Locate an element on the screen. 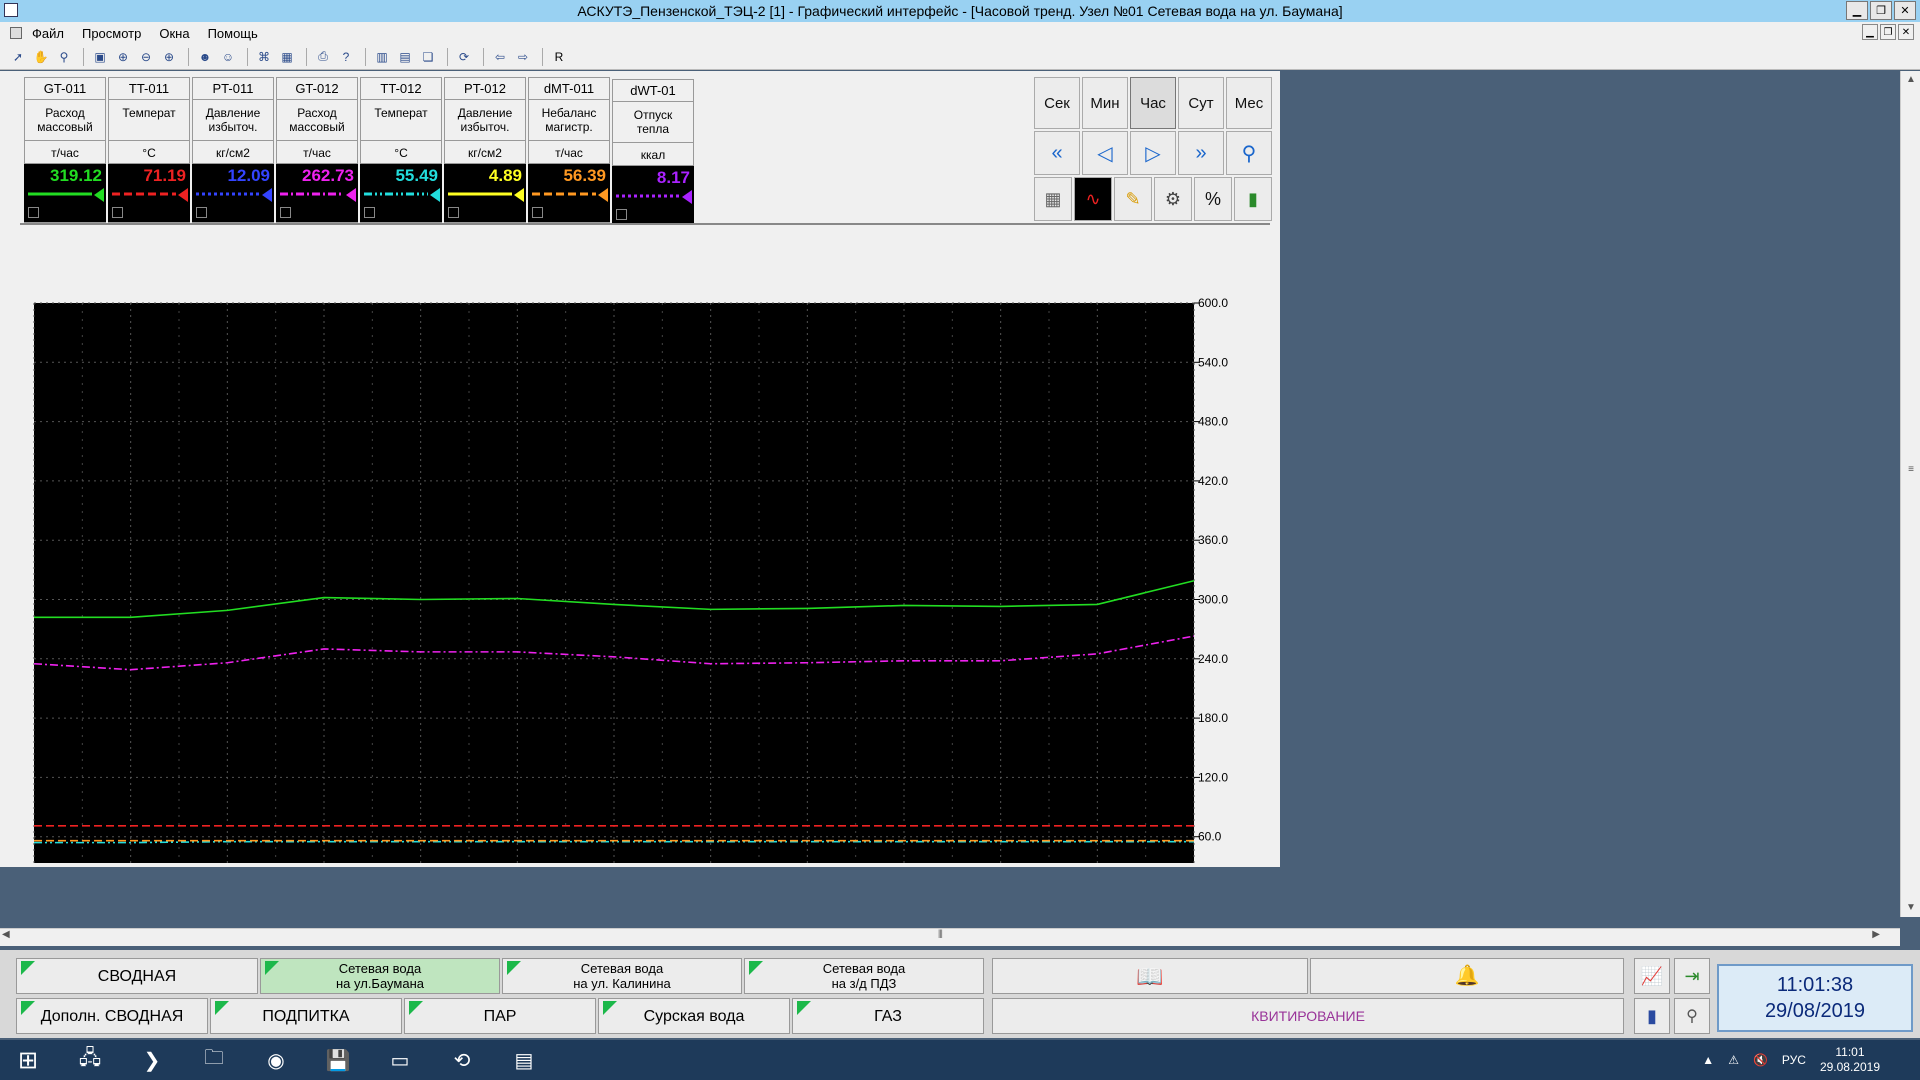 This screenshot has width=1920, height=1080. hand-icon: ✋ is located at coordinates (41, 57).